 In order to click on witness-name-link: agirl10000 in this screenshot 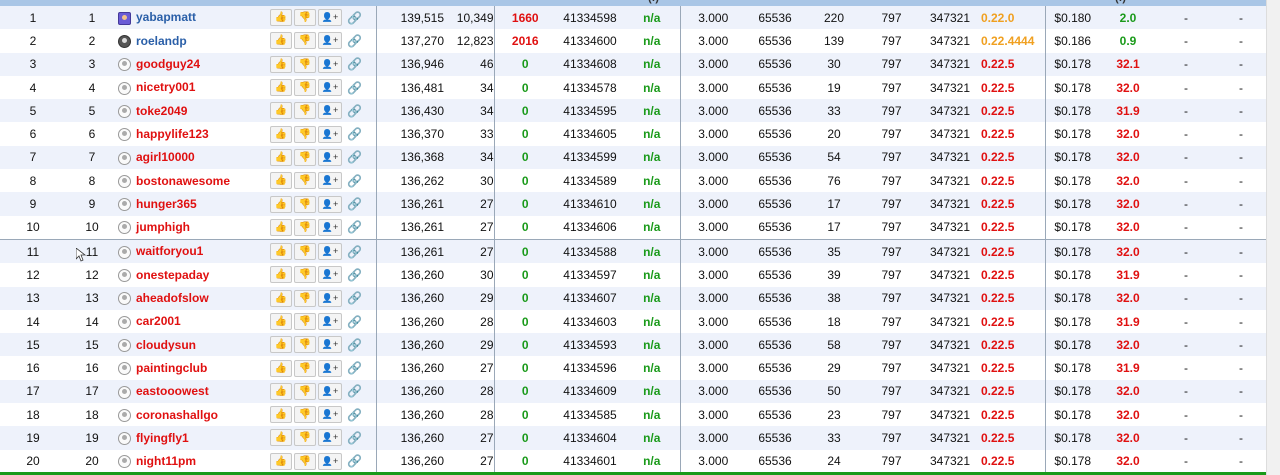, I will do `click(165, 157)`.